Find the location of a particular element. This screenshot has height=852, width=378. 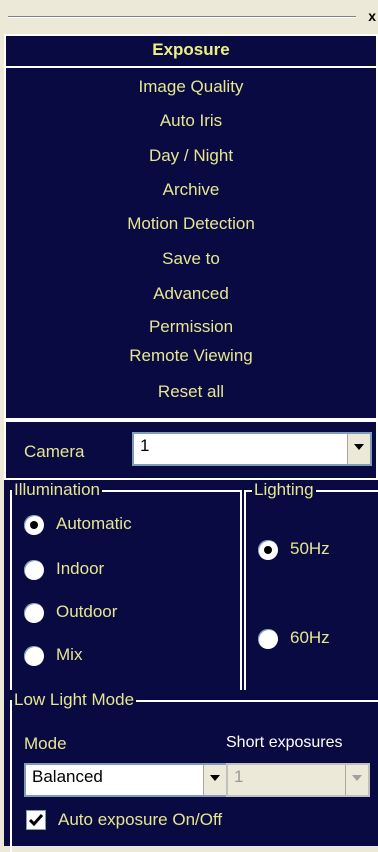

camera-panel: Camera 1 is located at coordinates (191, 450).